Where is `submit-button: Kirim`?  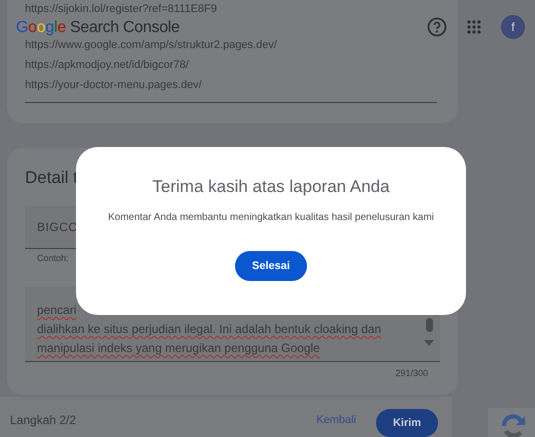
submit-button: Kirim is located at coordinates (407, 422).